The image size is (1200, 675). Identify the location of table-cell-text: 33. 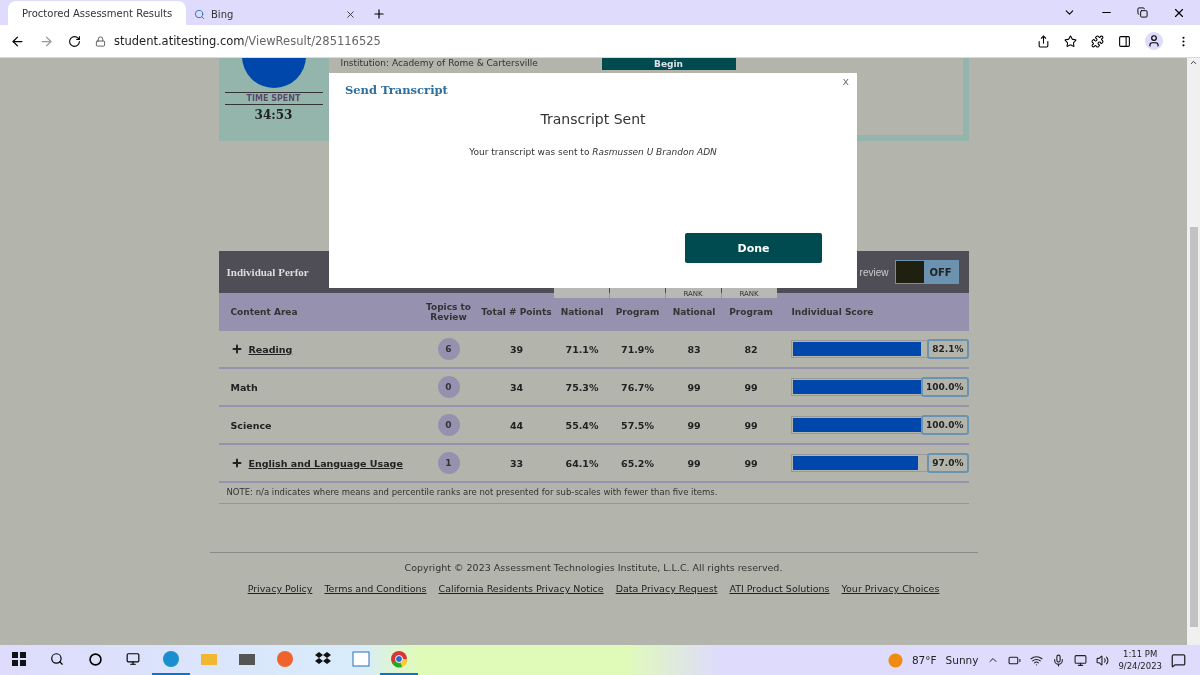
(516, 463).